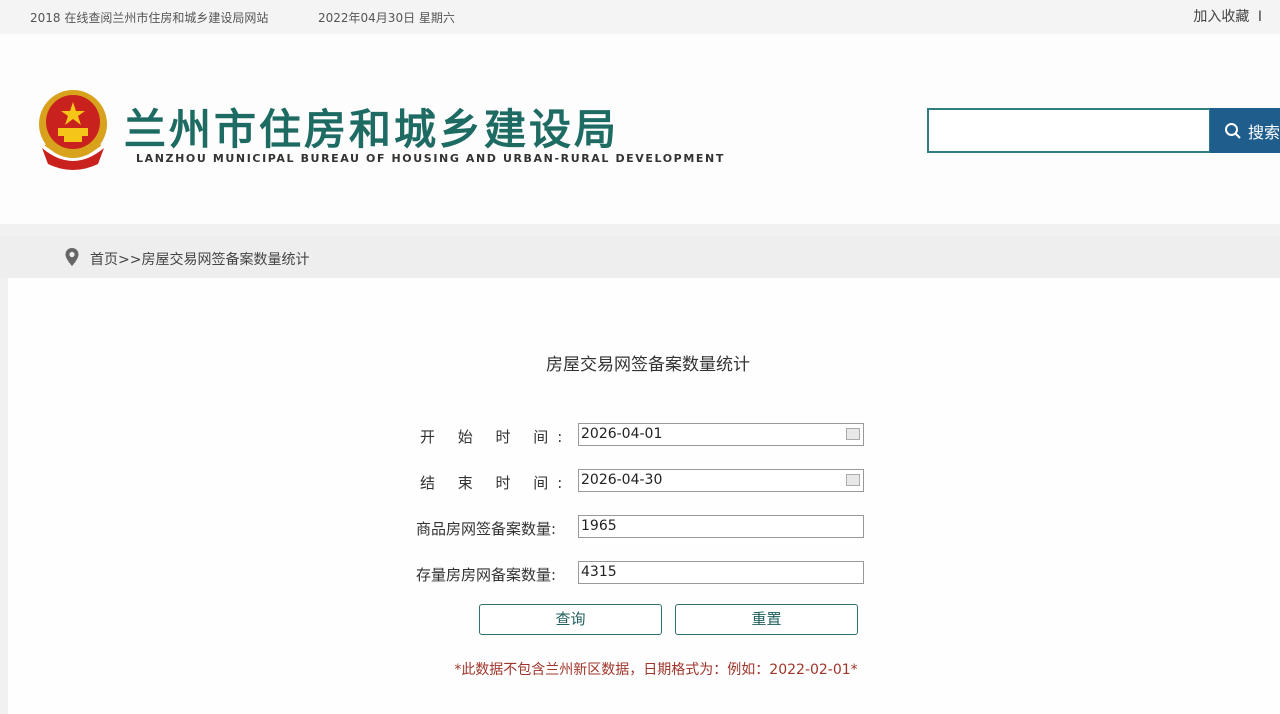 Image resolution: width=1280 pixels, height=714 pixels. I want to click on end-date-value: 2026-04-30, so click(622, 480).